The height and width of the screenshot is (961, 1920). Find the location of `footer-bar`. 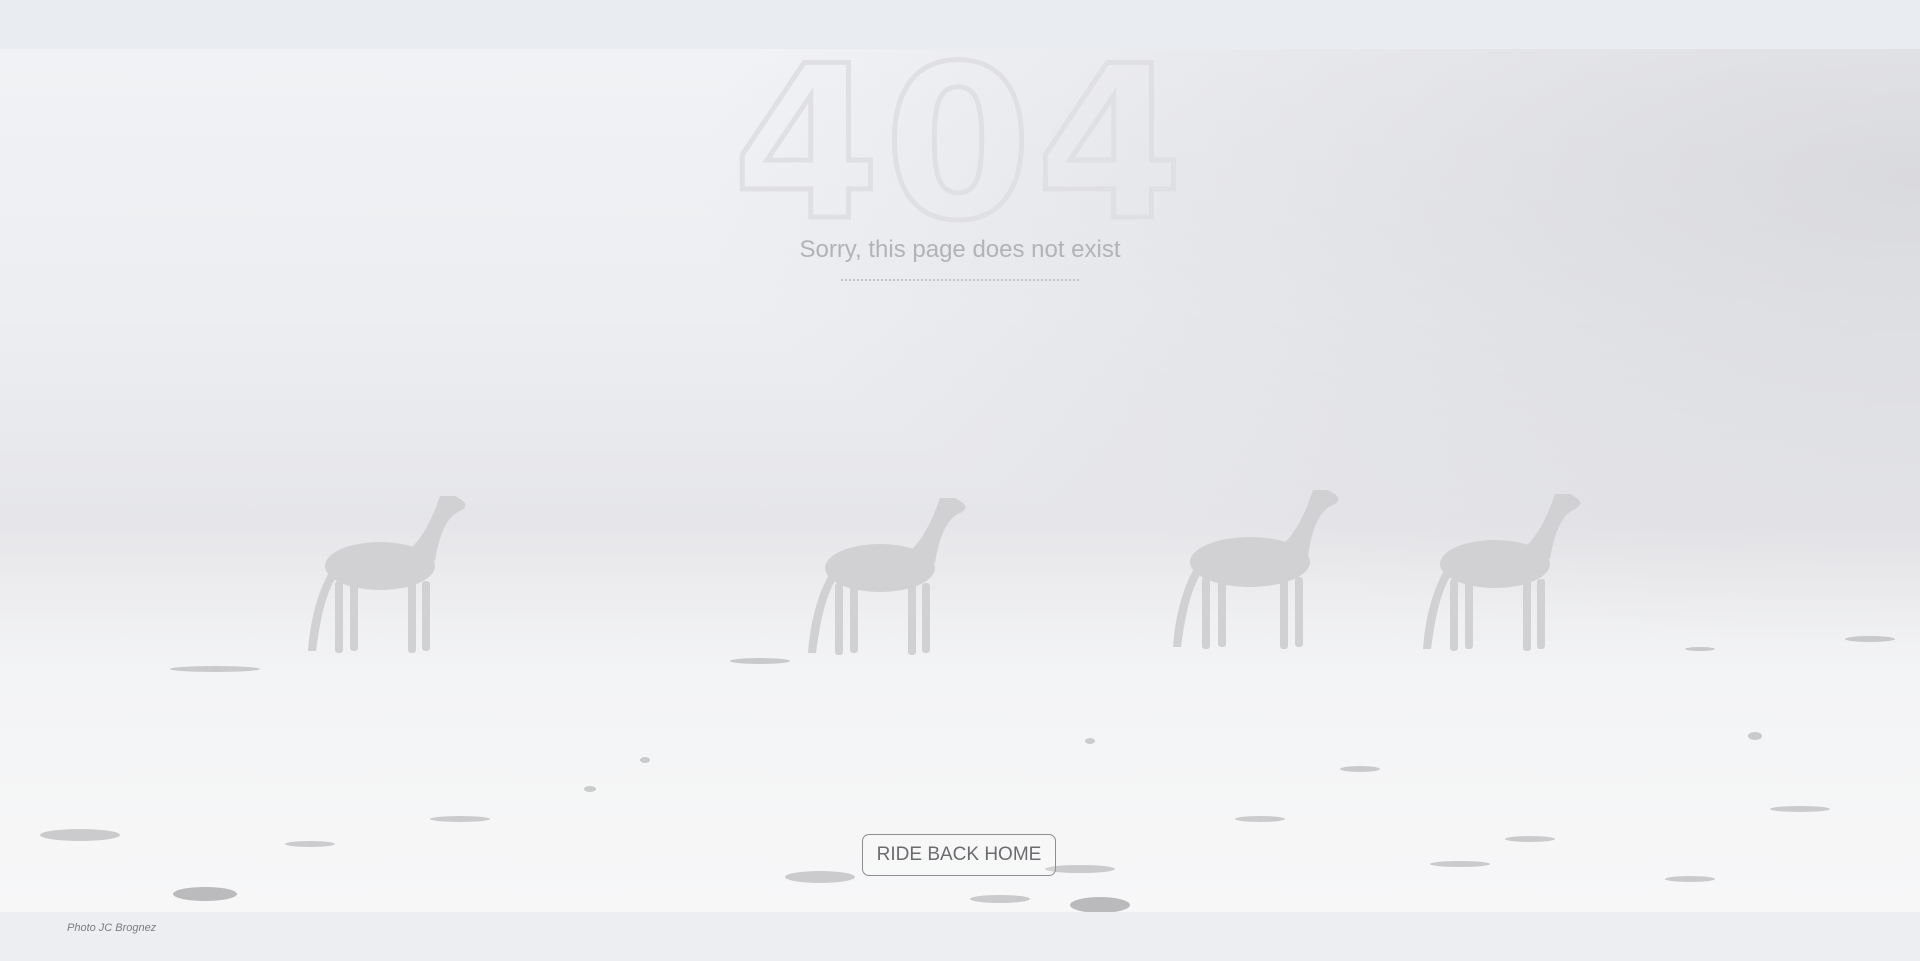

footer-bar is located at coordinates (960, 936).